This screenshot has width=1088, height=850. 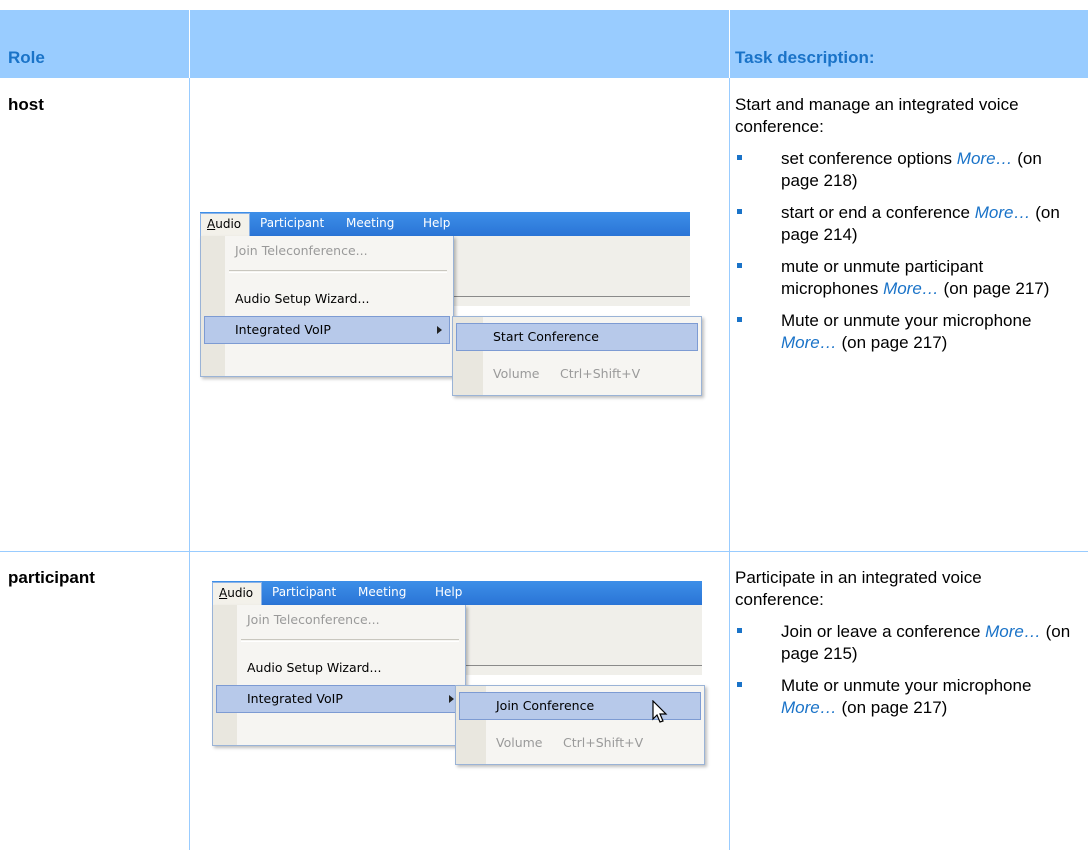 I want to click on voip-submenu: Start Conference Volume Ctrl+Shift+V, so click(x=577, y=356).